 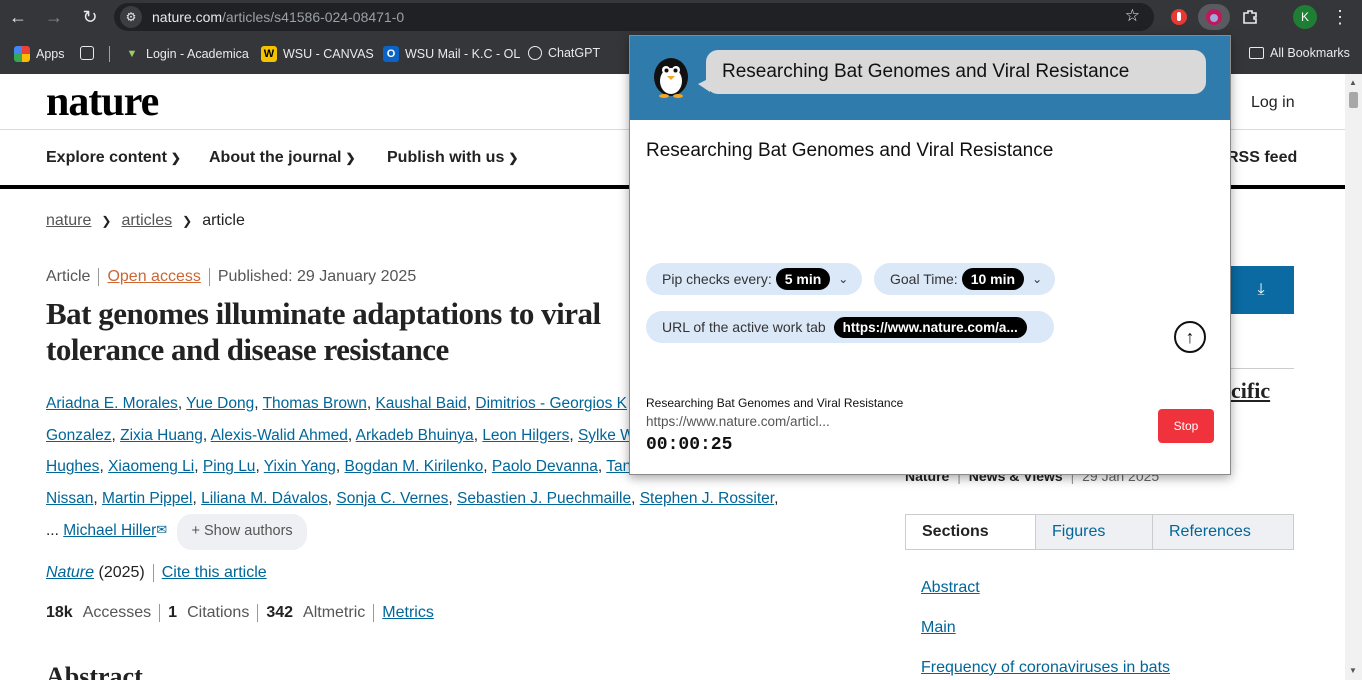 I want to click on author-link: Martin Pippel, so click(x=147, y=498).